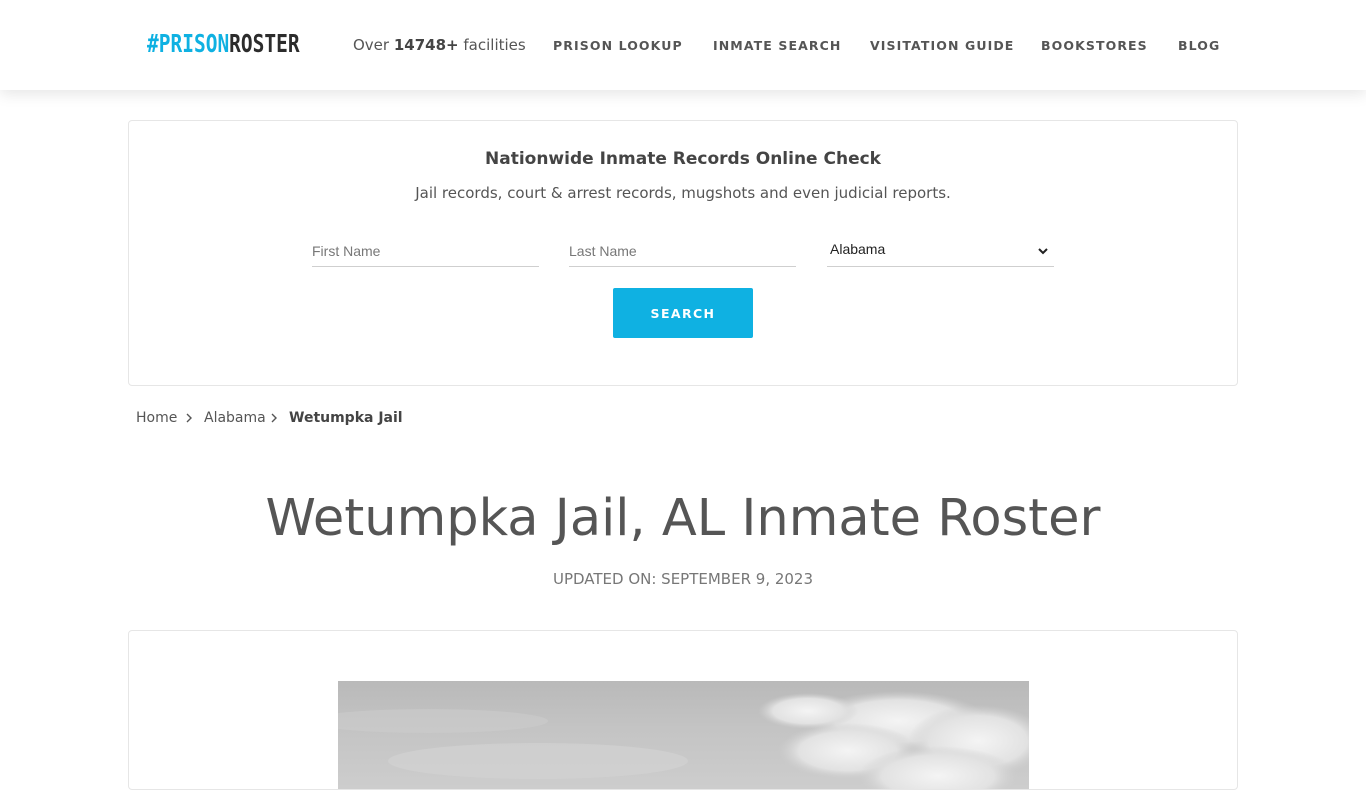  Describe the element at coordinates (426, 45) in the screenshot. I see `facility-count-number: 14748+` at that location.